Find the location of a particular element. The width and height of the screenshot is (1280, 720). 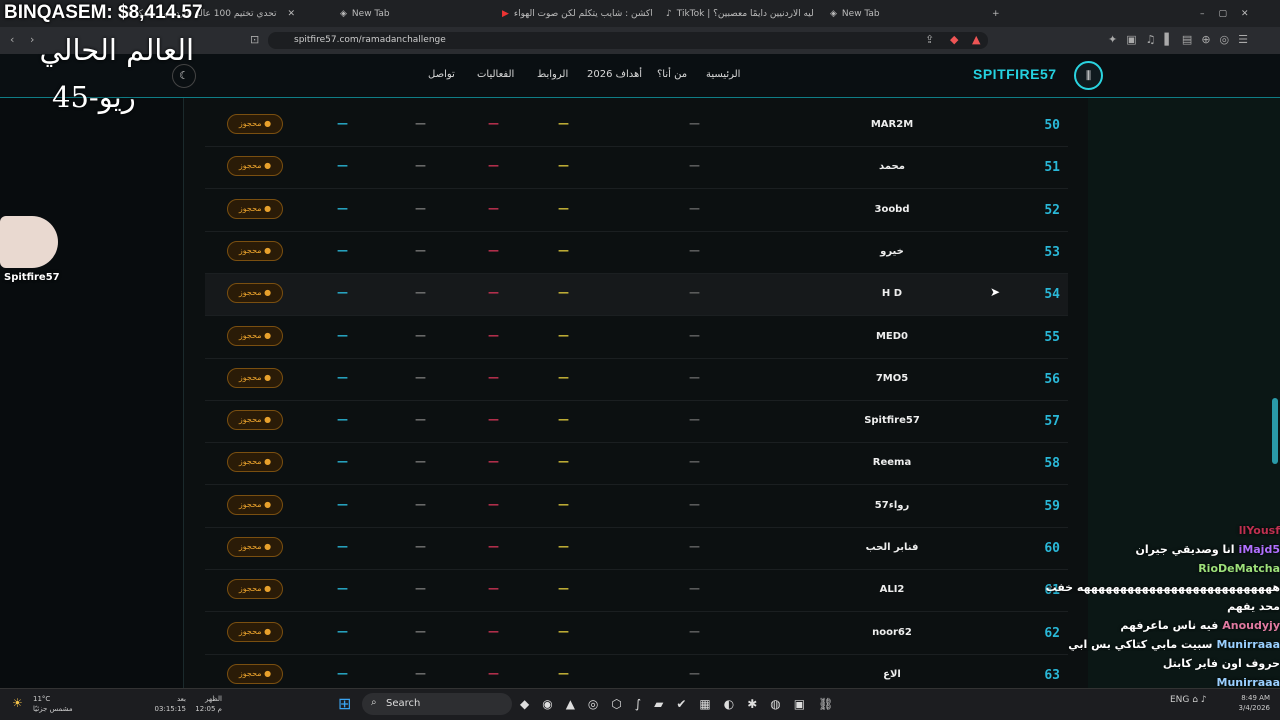

chat-message: هههههههههههههههههههههههههههه خفت is located at coordinates (1158, 587).